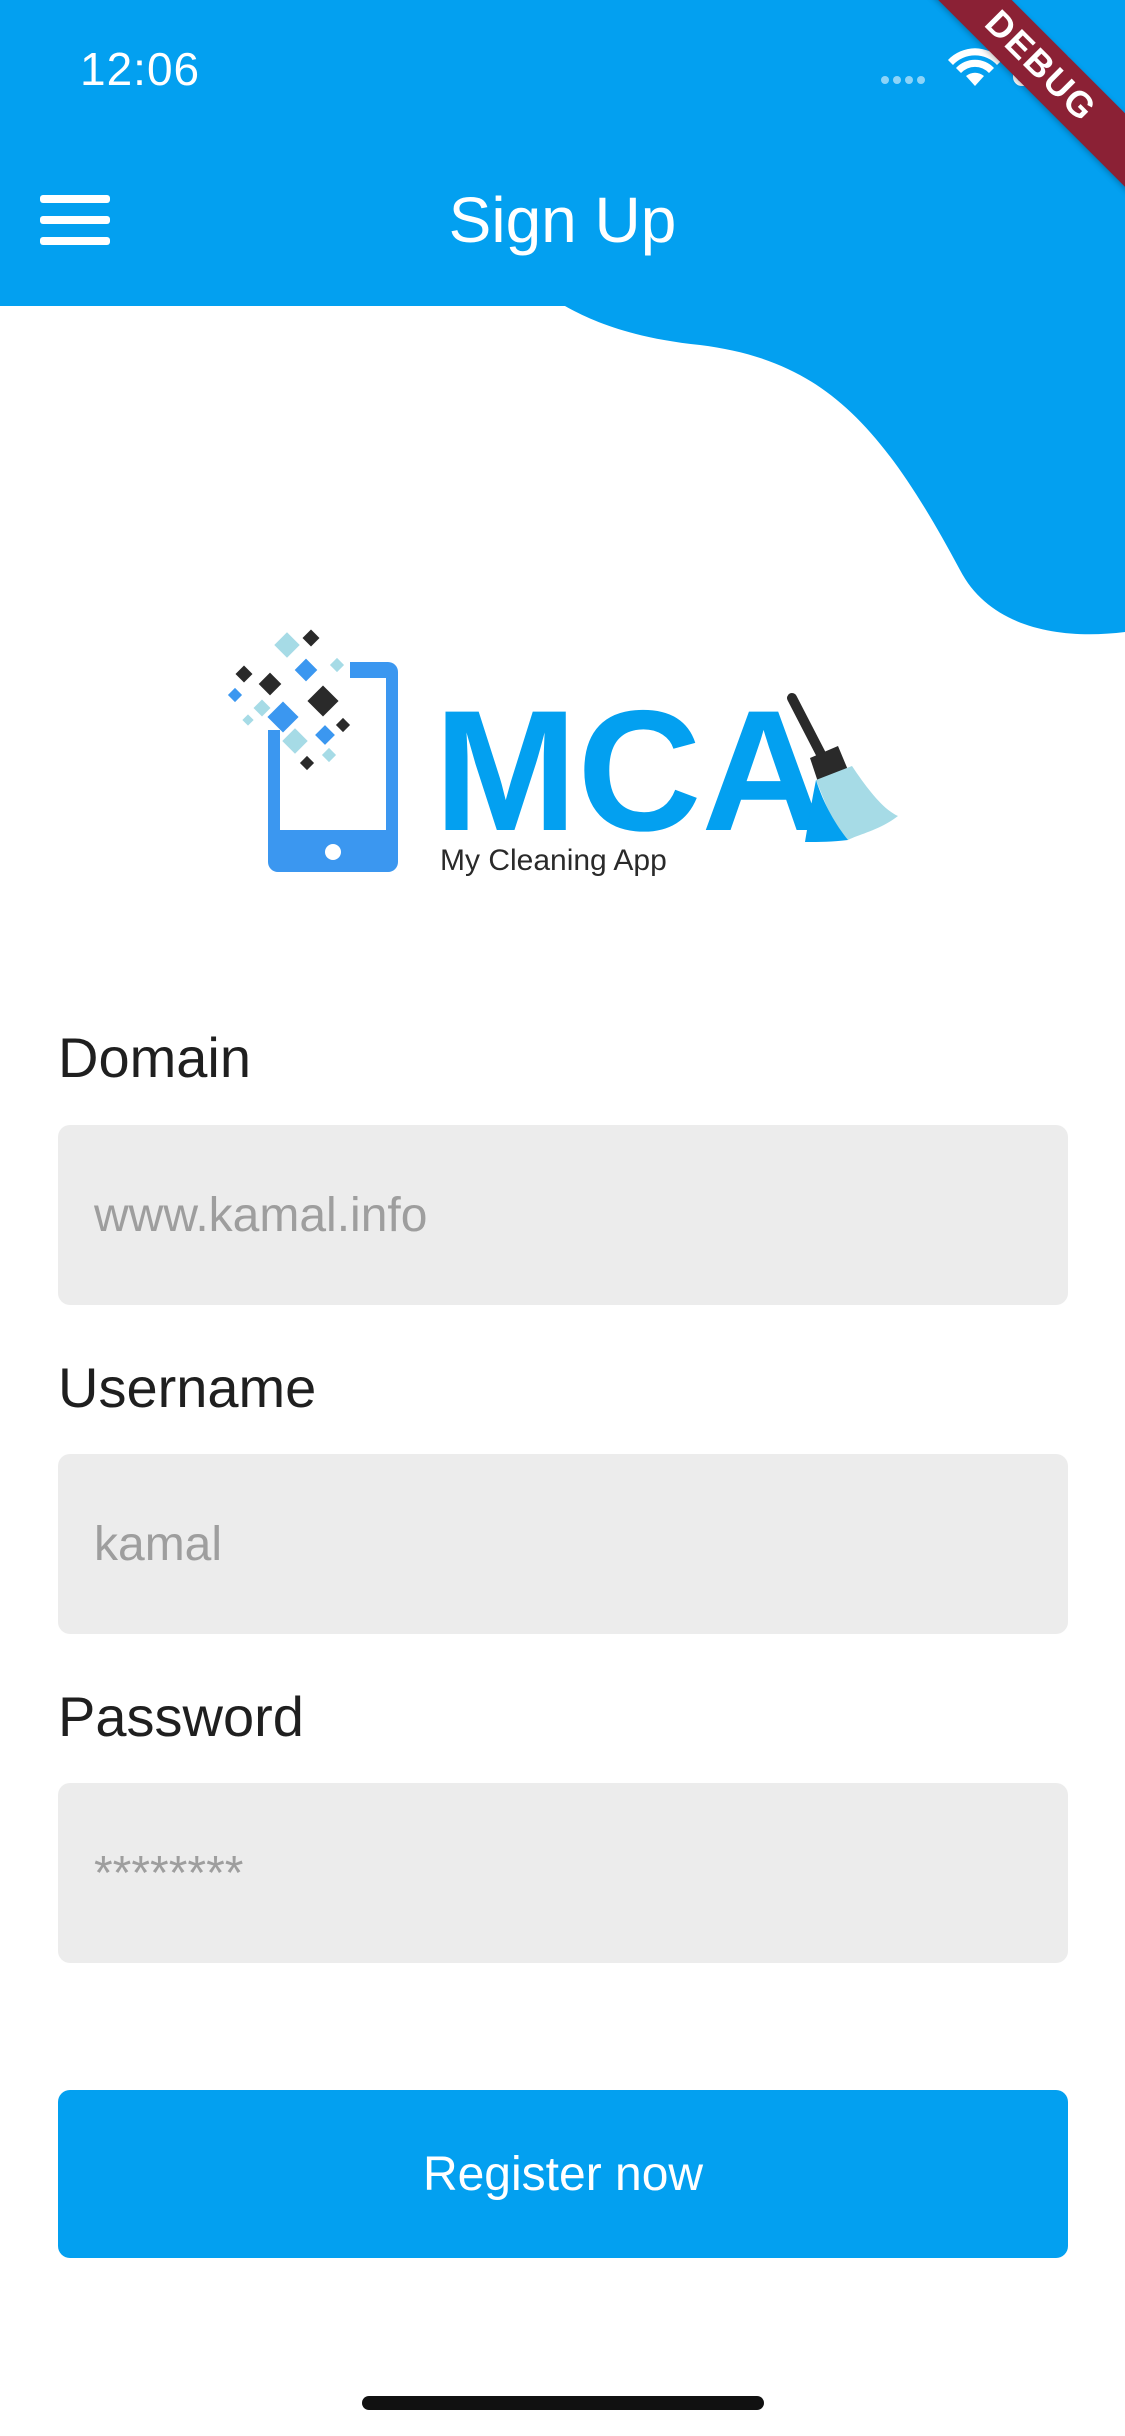  Describe the element at coordinates (140, 69) in the screenshot. I see `status-time: 12:06` at that location.